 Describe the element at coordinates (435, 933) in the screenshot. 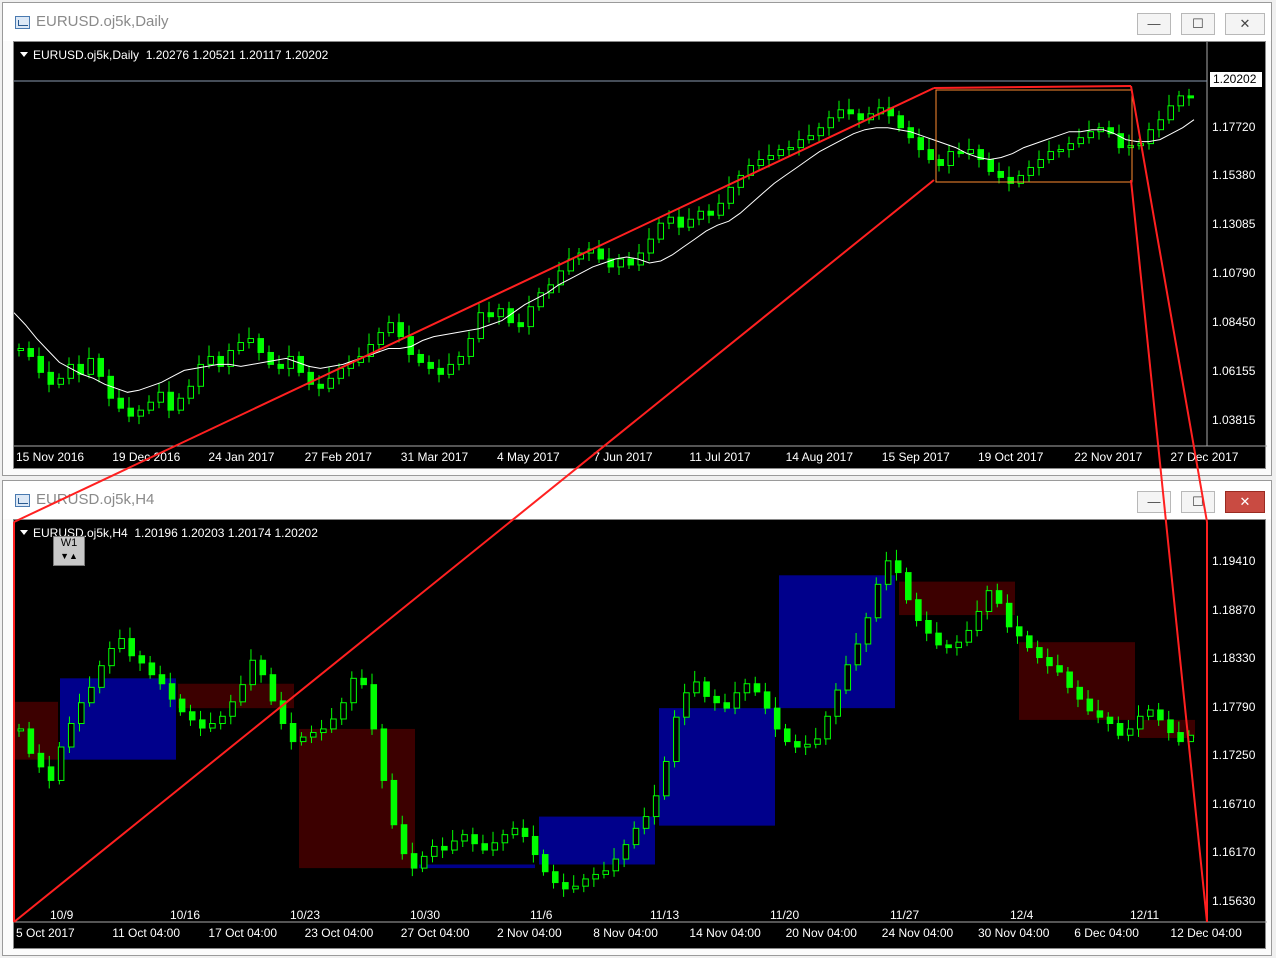

I see `date-axis-label: 27 Oct 04:00` at that location.